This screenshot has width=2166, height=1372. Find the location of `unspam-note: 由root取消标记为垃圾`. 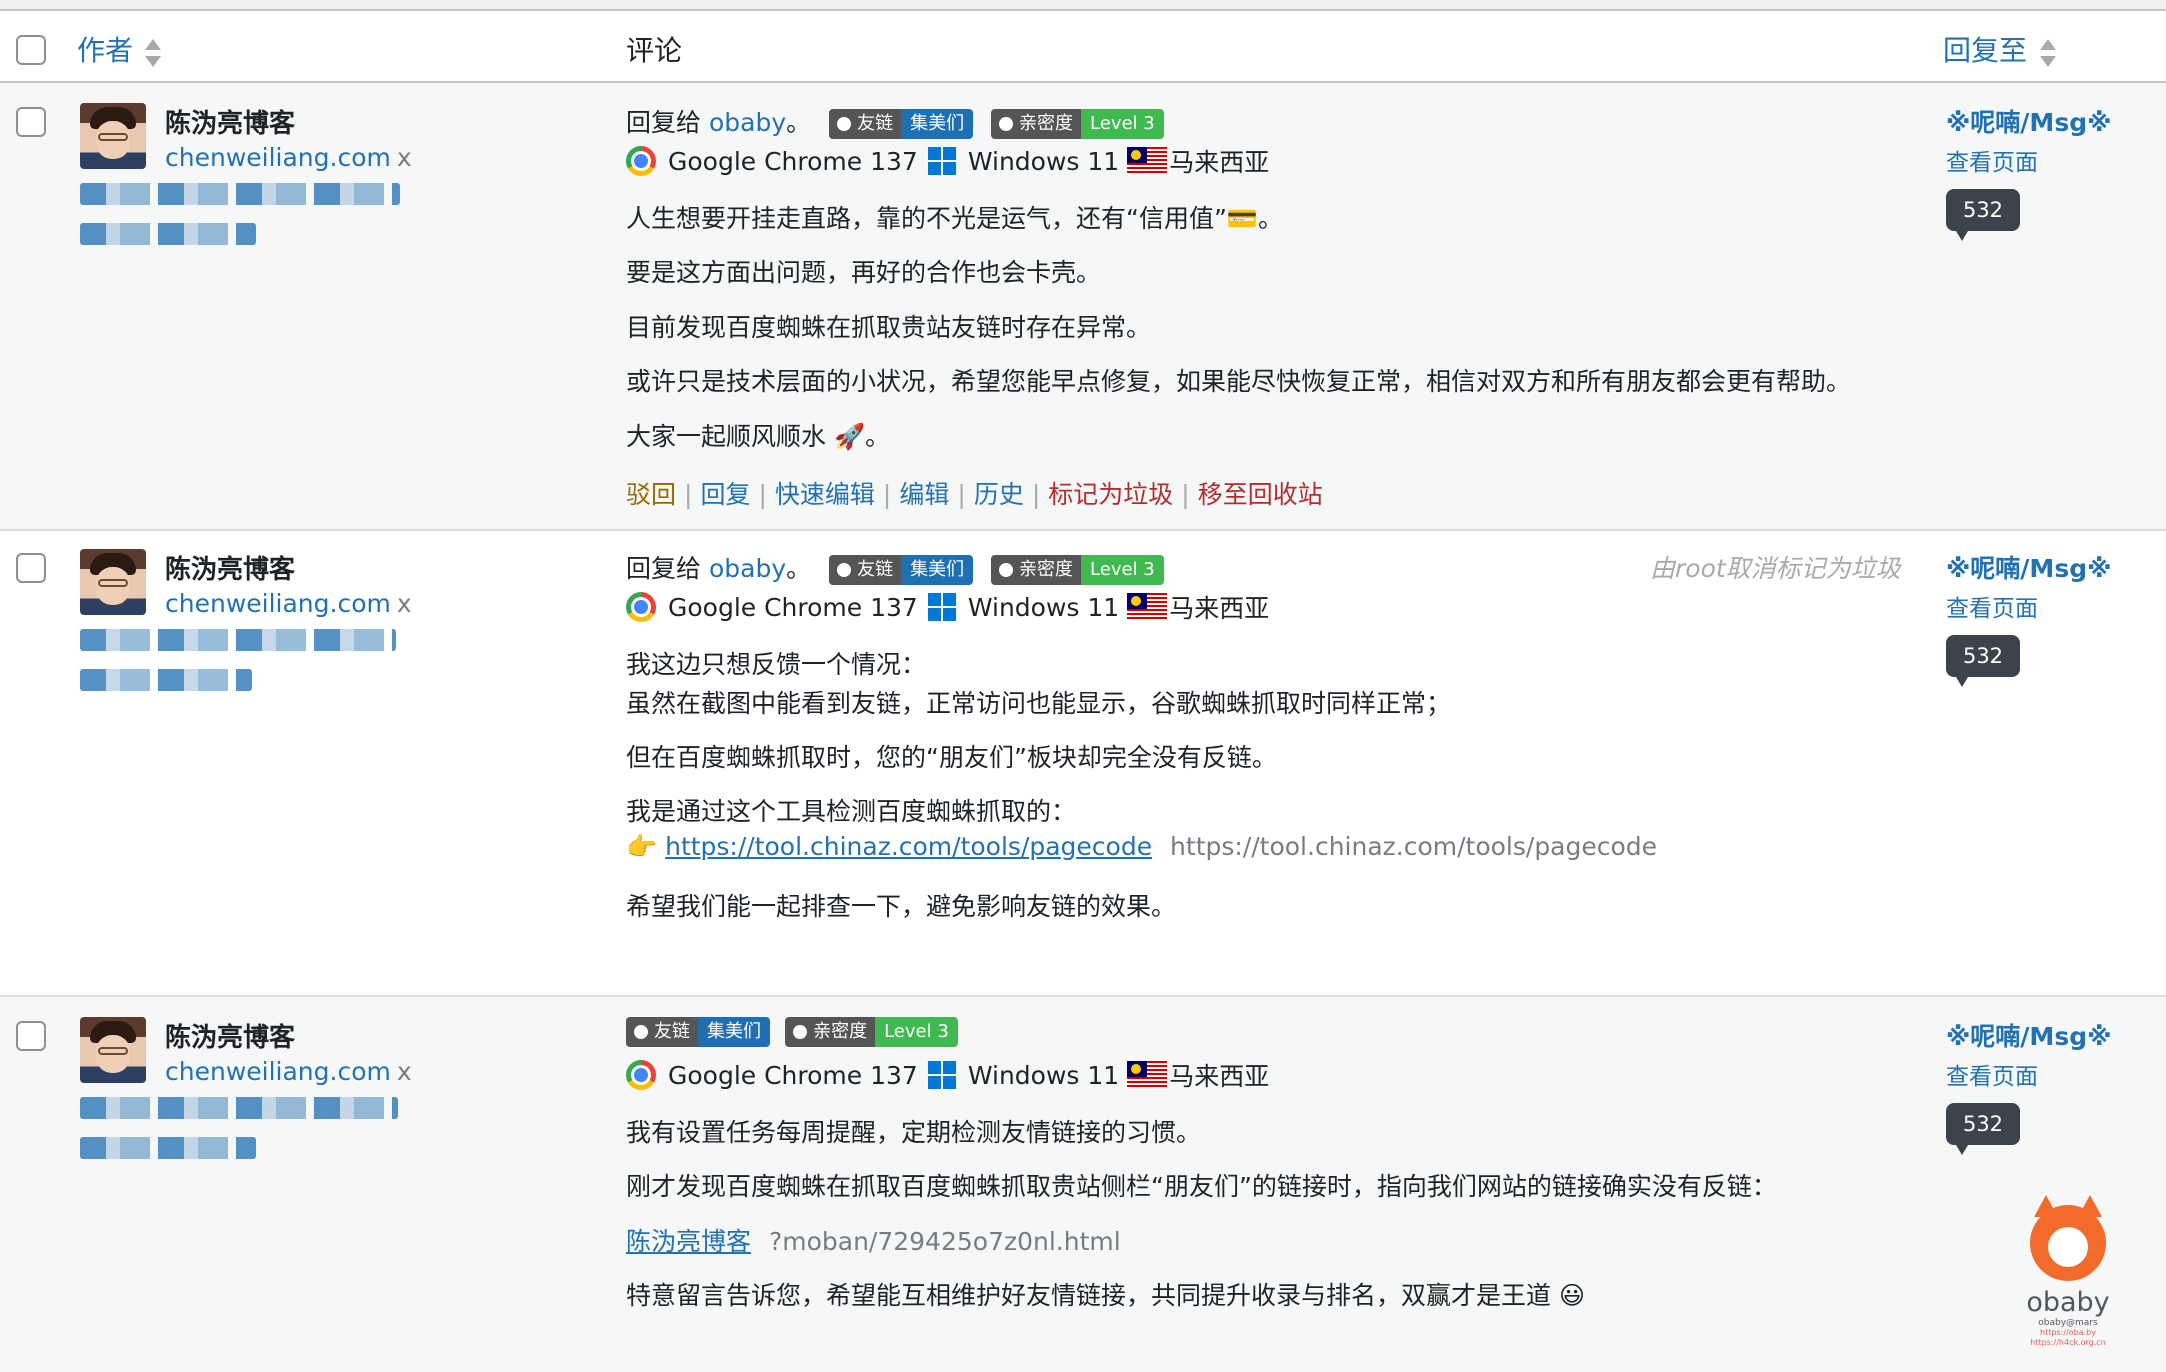

unspam-note: 由root取消标记为垃圾 is located at coordinates (1775, 568).